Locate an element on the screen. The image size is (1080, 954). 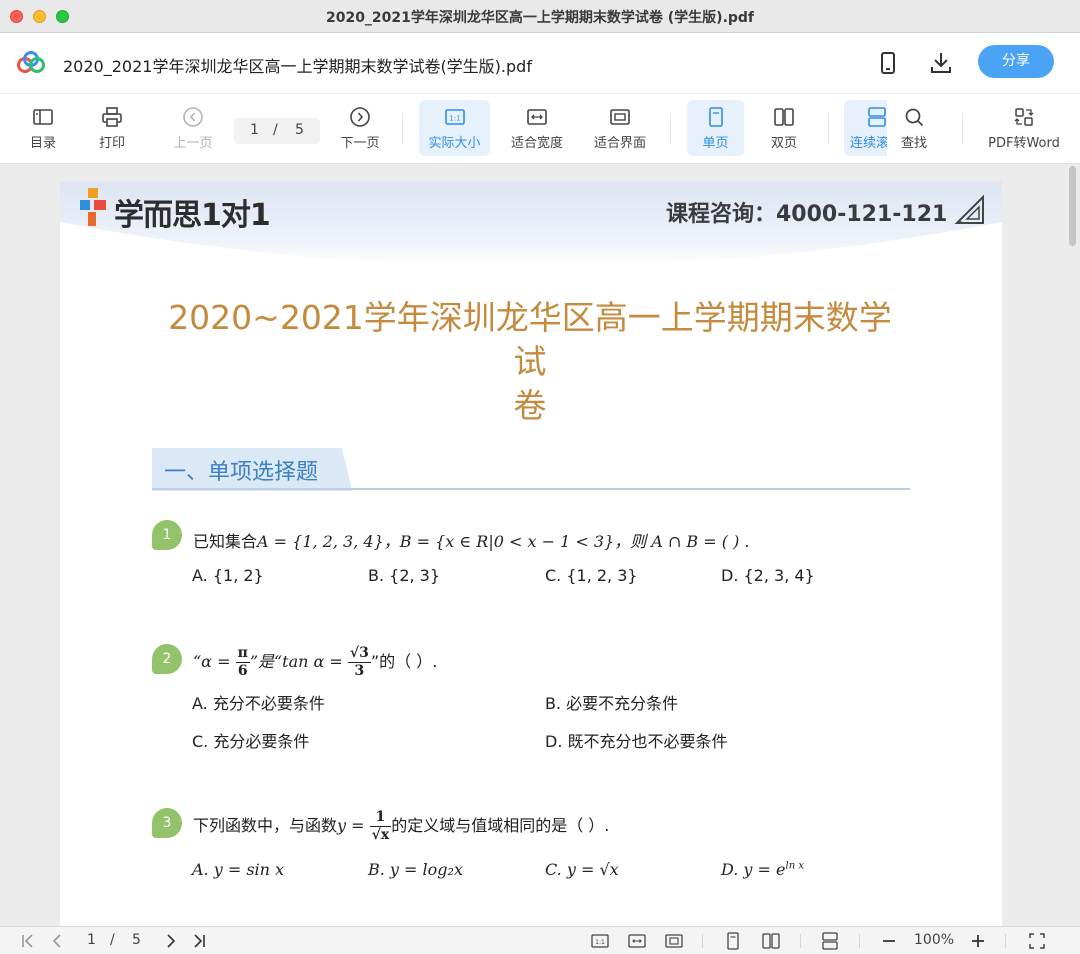
last-page-icon is located at coordinates (199, 941).